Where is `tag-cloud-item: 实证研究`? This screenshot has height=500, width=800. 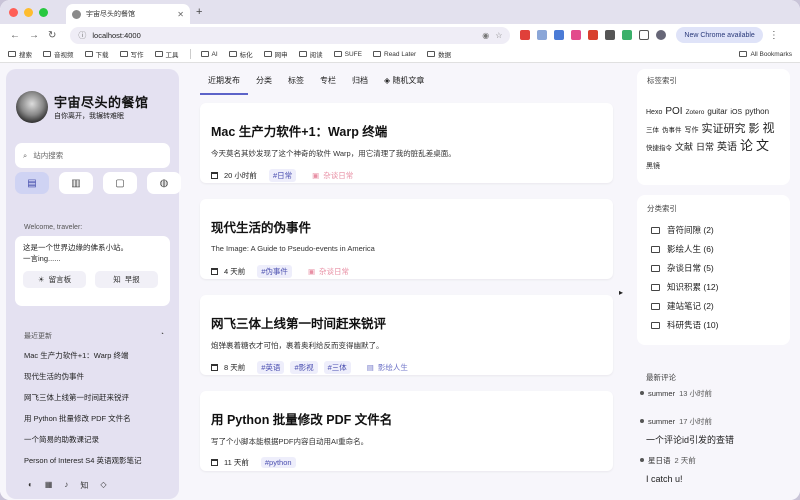
tag-cloud-item: 实证研究 is located at coordinates (724, 129).